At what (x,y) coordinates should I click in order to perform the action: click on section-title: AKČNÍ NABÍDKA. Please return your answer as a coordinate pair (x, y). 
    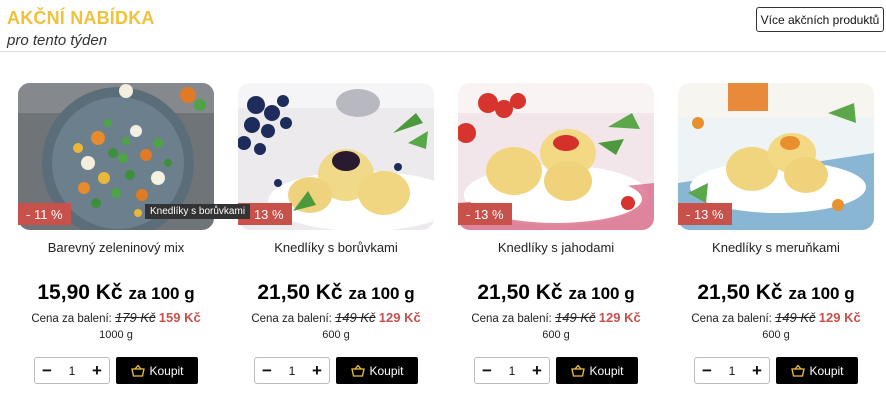
    Looking at the image, I should click on (81, 18).